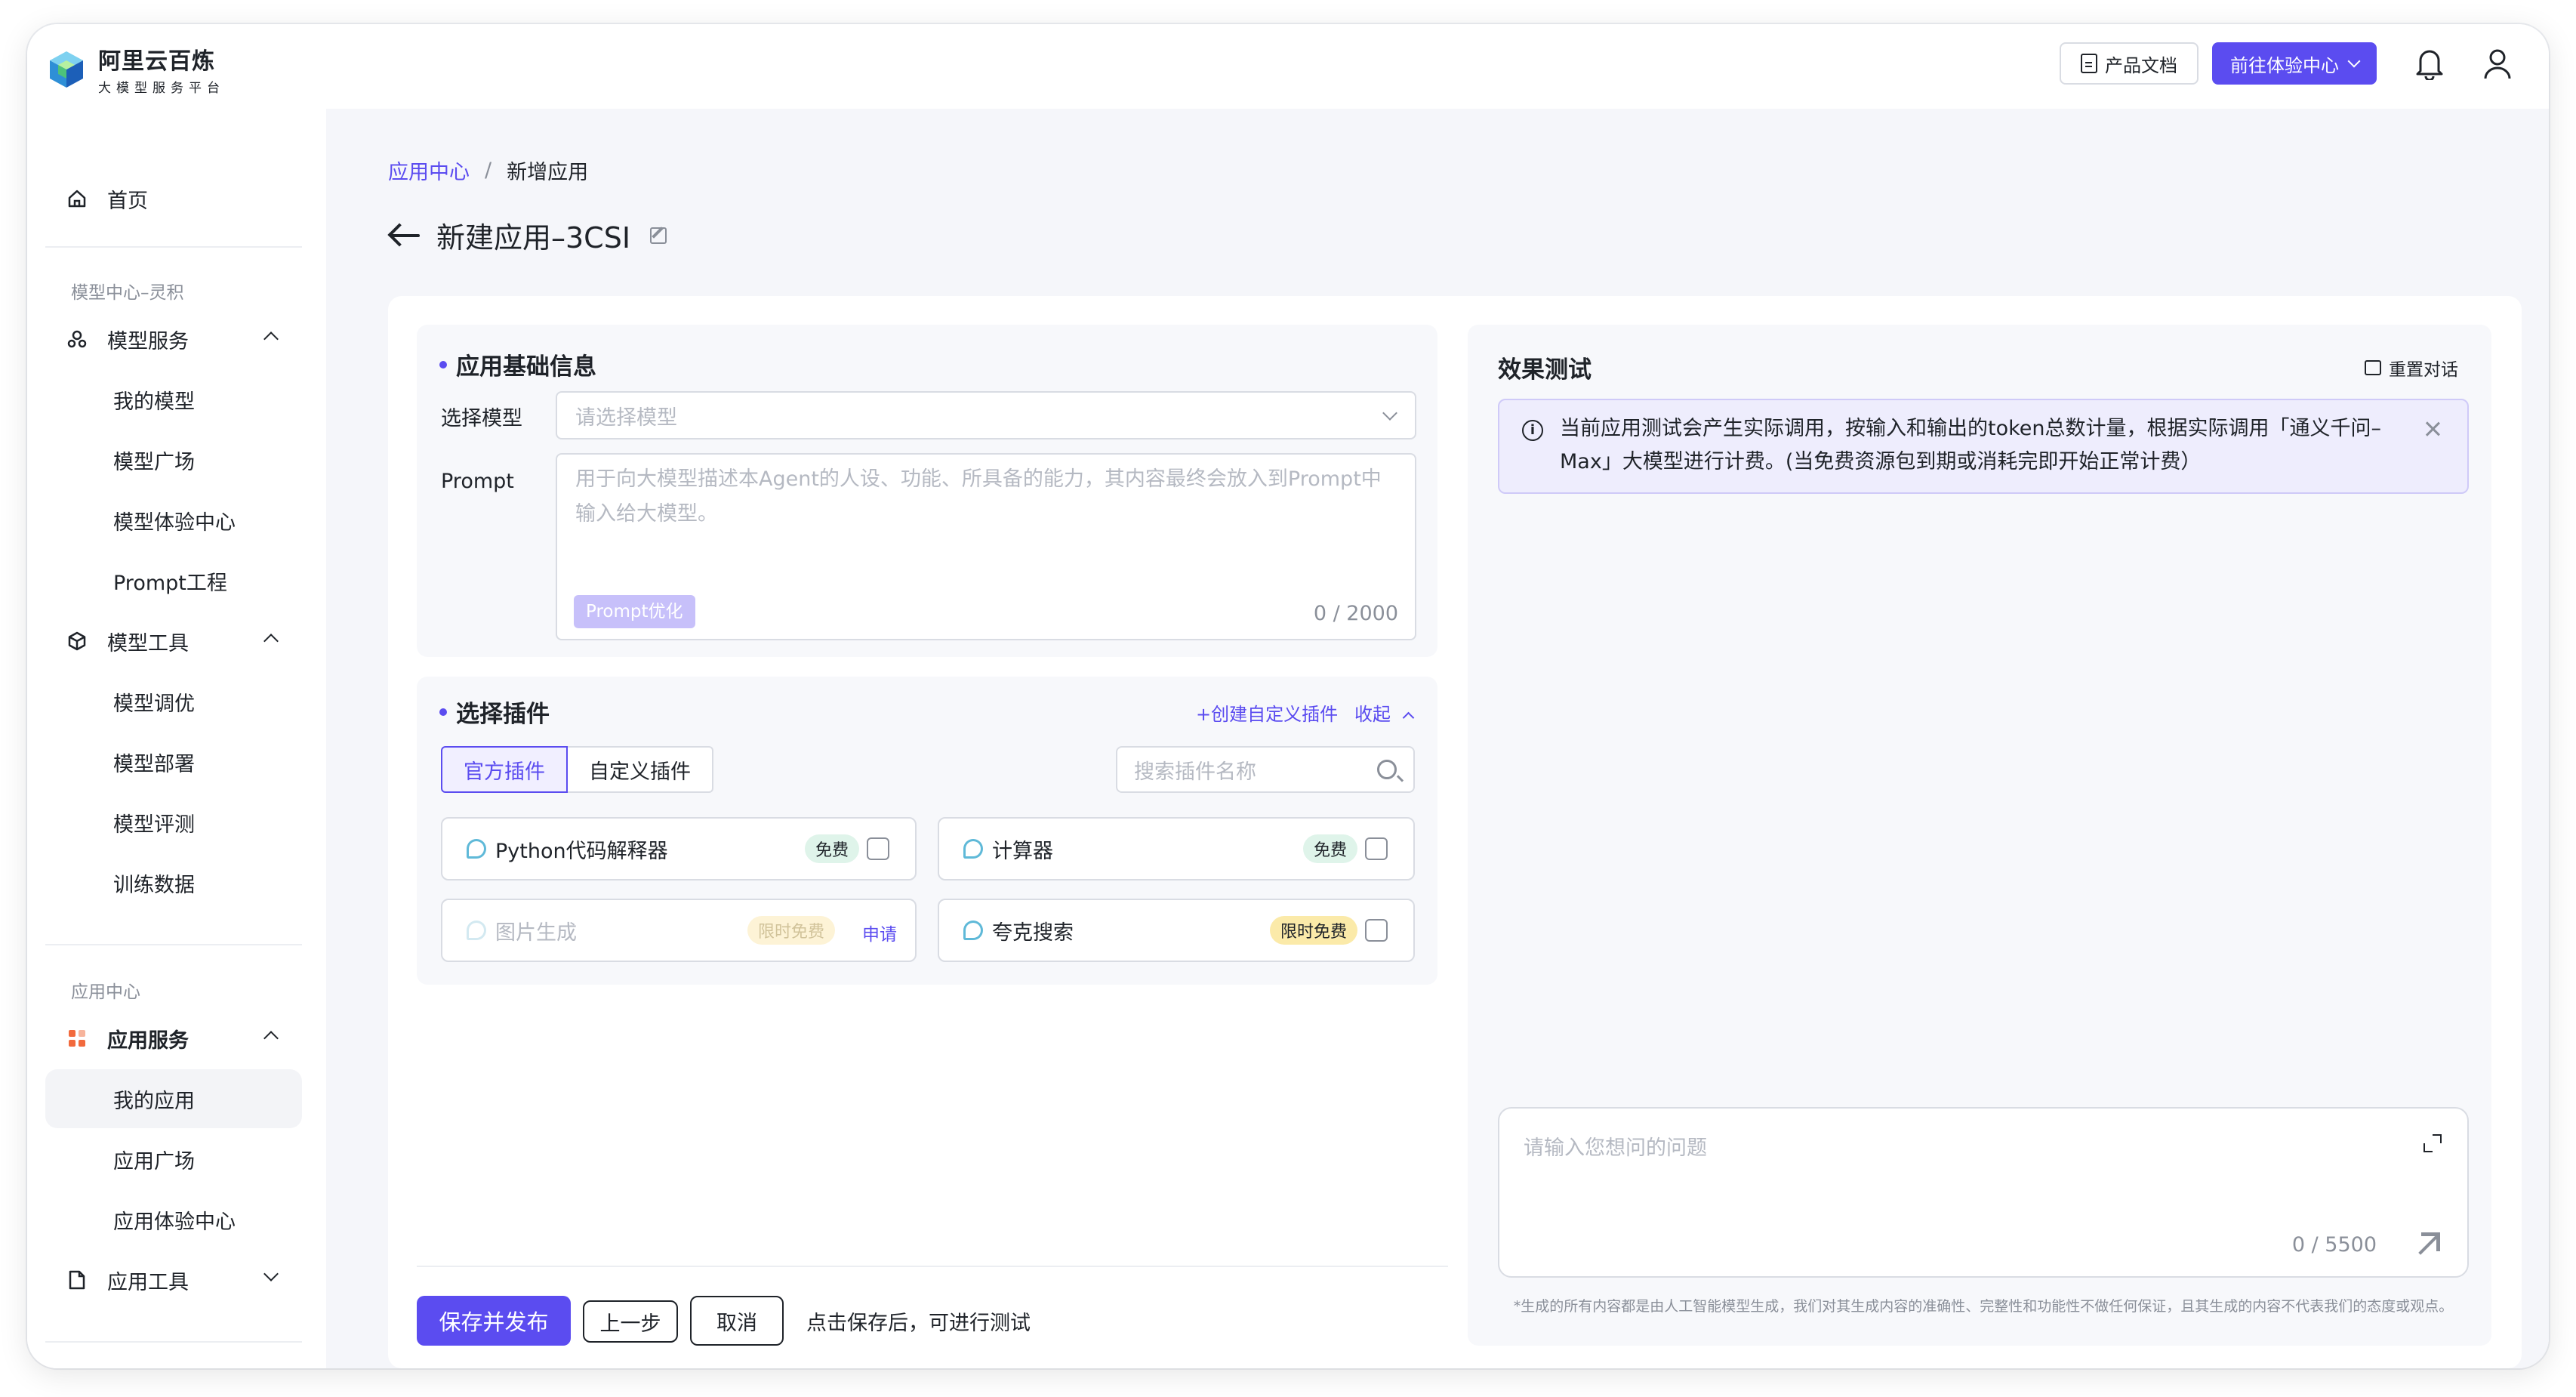 The width and height of the screenshot is (2576, 1397). What do you see at coordinates (173, 1280) in the screenshot?
I see `sidebar-item-app-tools: 应用工具` at bounding box center [173, 1280].